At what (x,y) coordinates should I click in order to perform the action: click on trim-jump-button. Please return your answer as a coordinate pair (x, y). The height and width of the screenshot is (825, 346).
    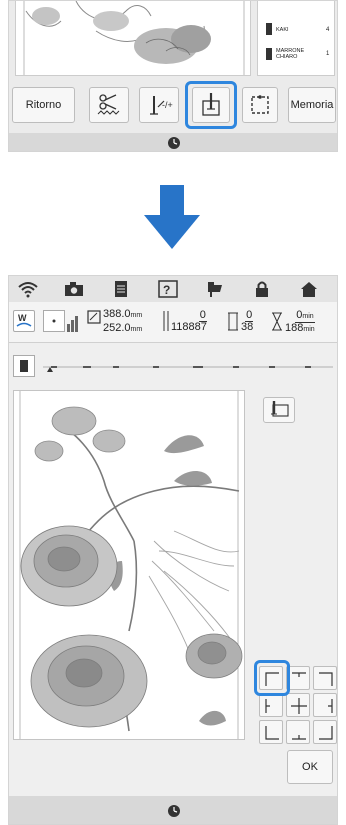
    Looking at the image, I should click on (109, 105).